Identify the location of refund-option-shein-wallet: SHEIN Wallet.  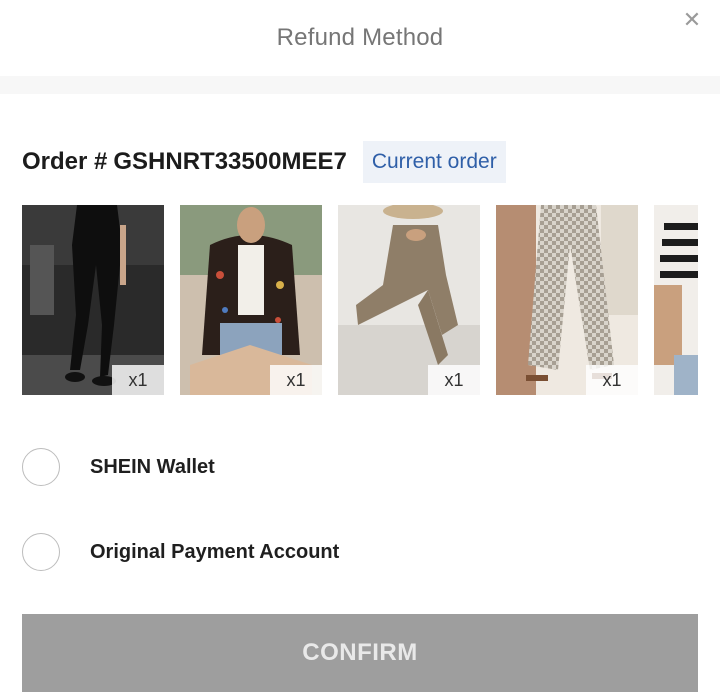
(118, 467).